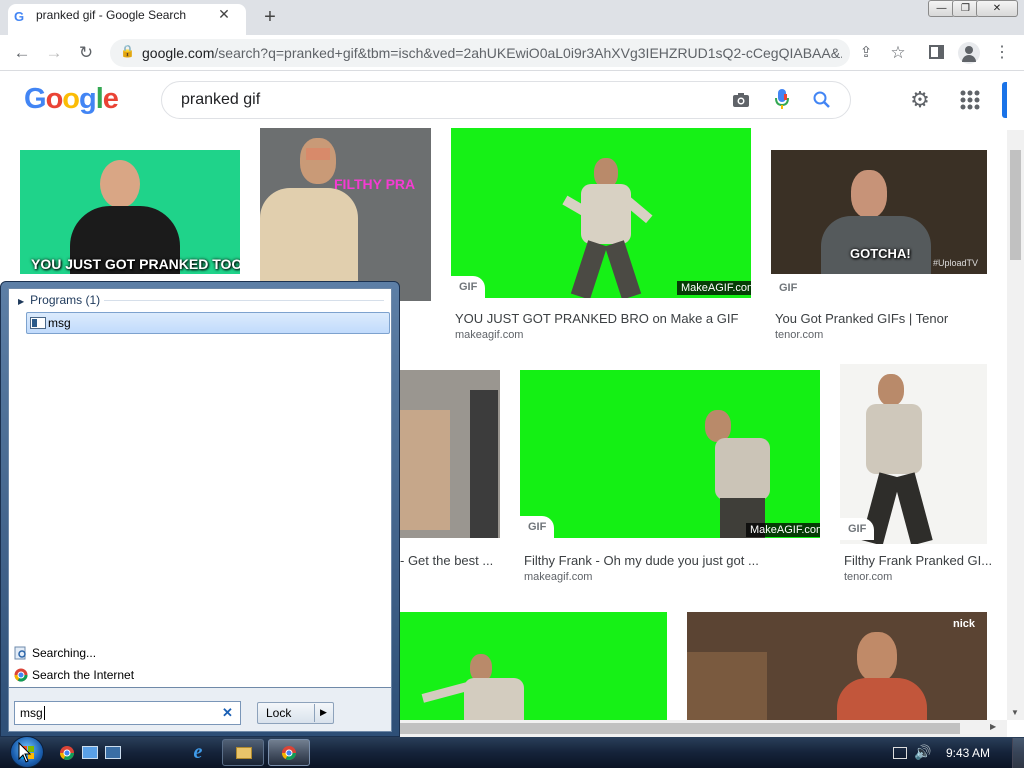 This screenshot has width=1024, height=768. What do you see at coordinates (375, 184) in the screenshot?
I see `result-caption: FILTHY PRA` at bounding box center [375, 184].